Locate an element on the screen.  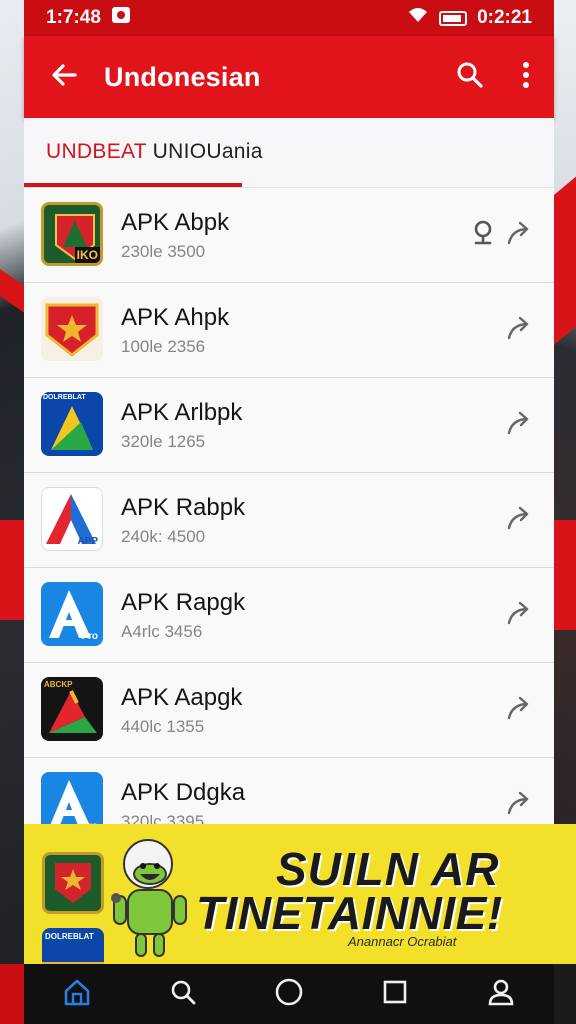
bottom-navigation is located at coordinates (289, 994).